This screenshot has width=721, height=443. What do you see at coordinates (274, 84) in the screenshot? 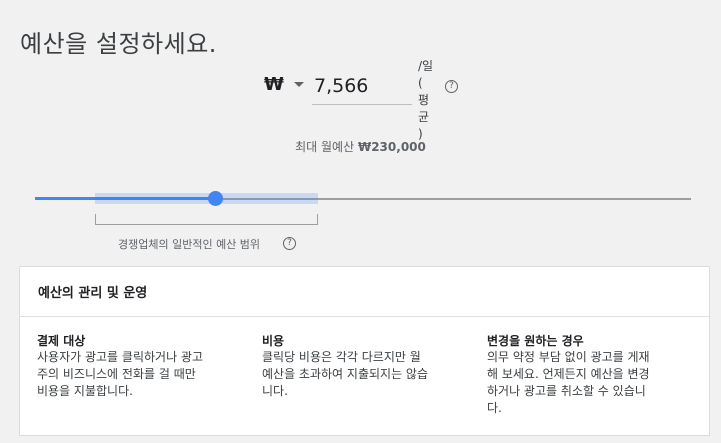
I see `currency-symbol: ₩` at bounding box center [274, 84].